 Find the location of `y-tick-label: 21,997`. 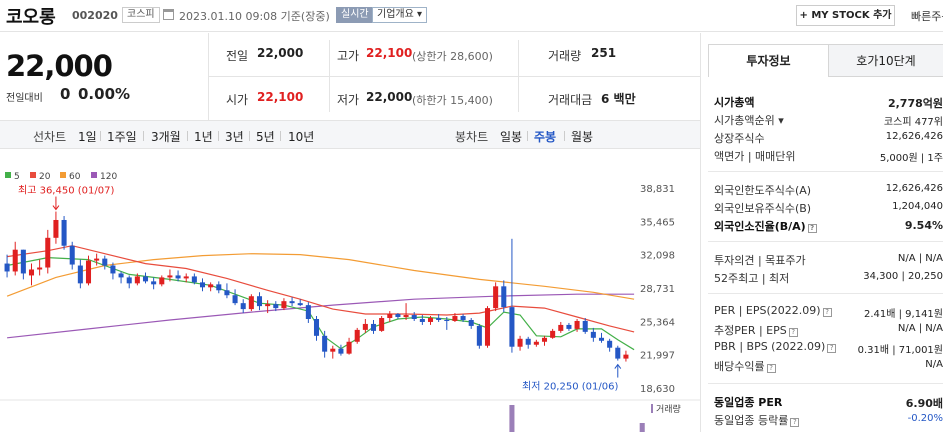

y-tick-label: 21,997 is located at coordinates (657, 356).